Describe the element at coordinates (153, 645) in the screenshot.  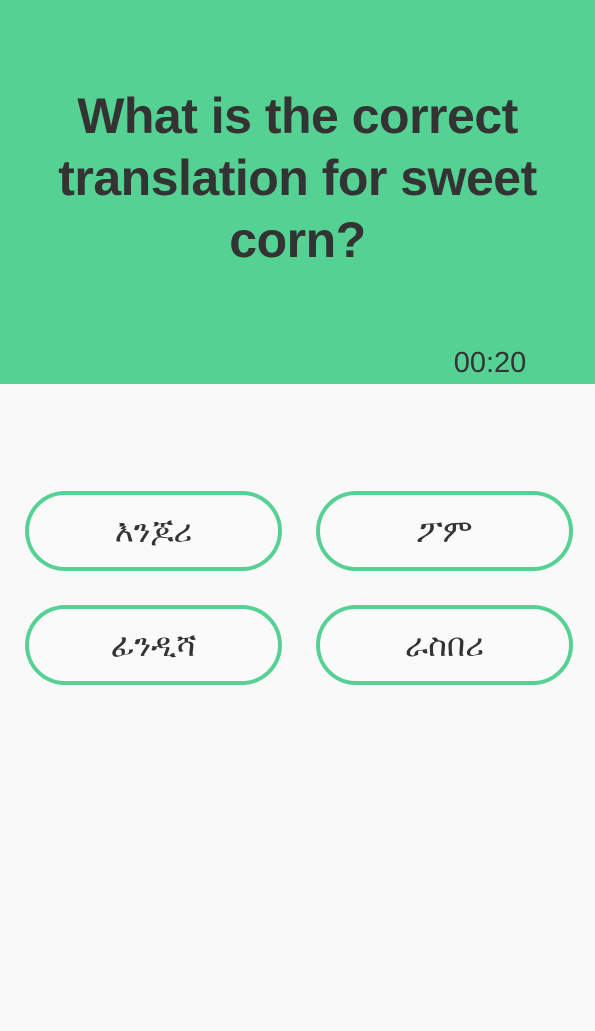
I see `answer-option-3: ፊንዲሻ` at that location.